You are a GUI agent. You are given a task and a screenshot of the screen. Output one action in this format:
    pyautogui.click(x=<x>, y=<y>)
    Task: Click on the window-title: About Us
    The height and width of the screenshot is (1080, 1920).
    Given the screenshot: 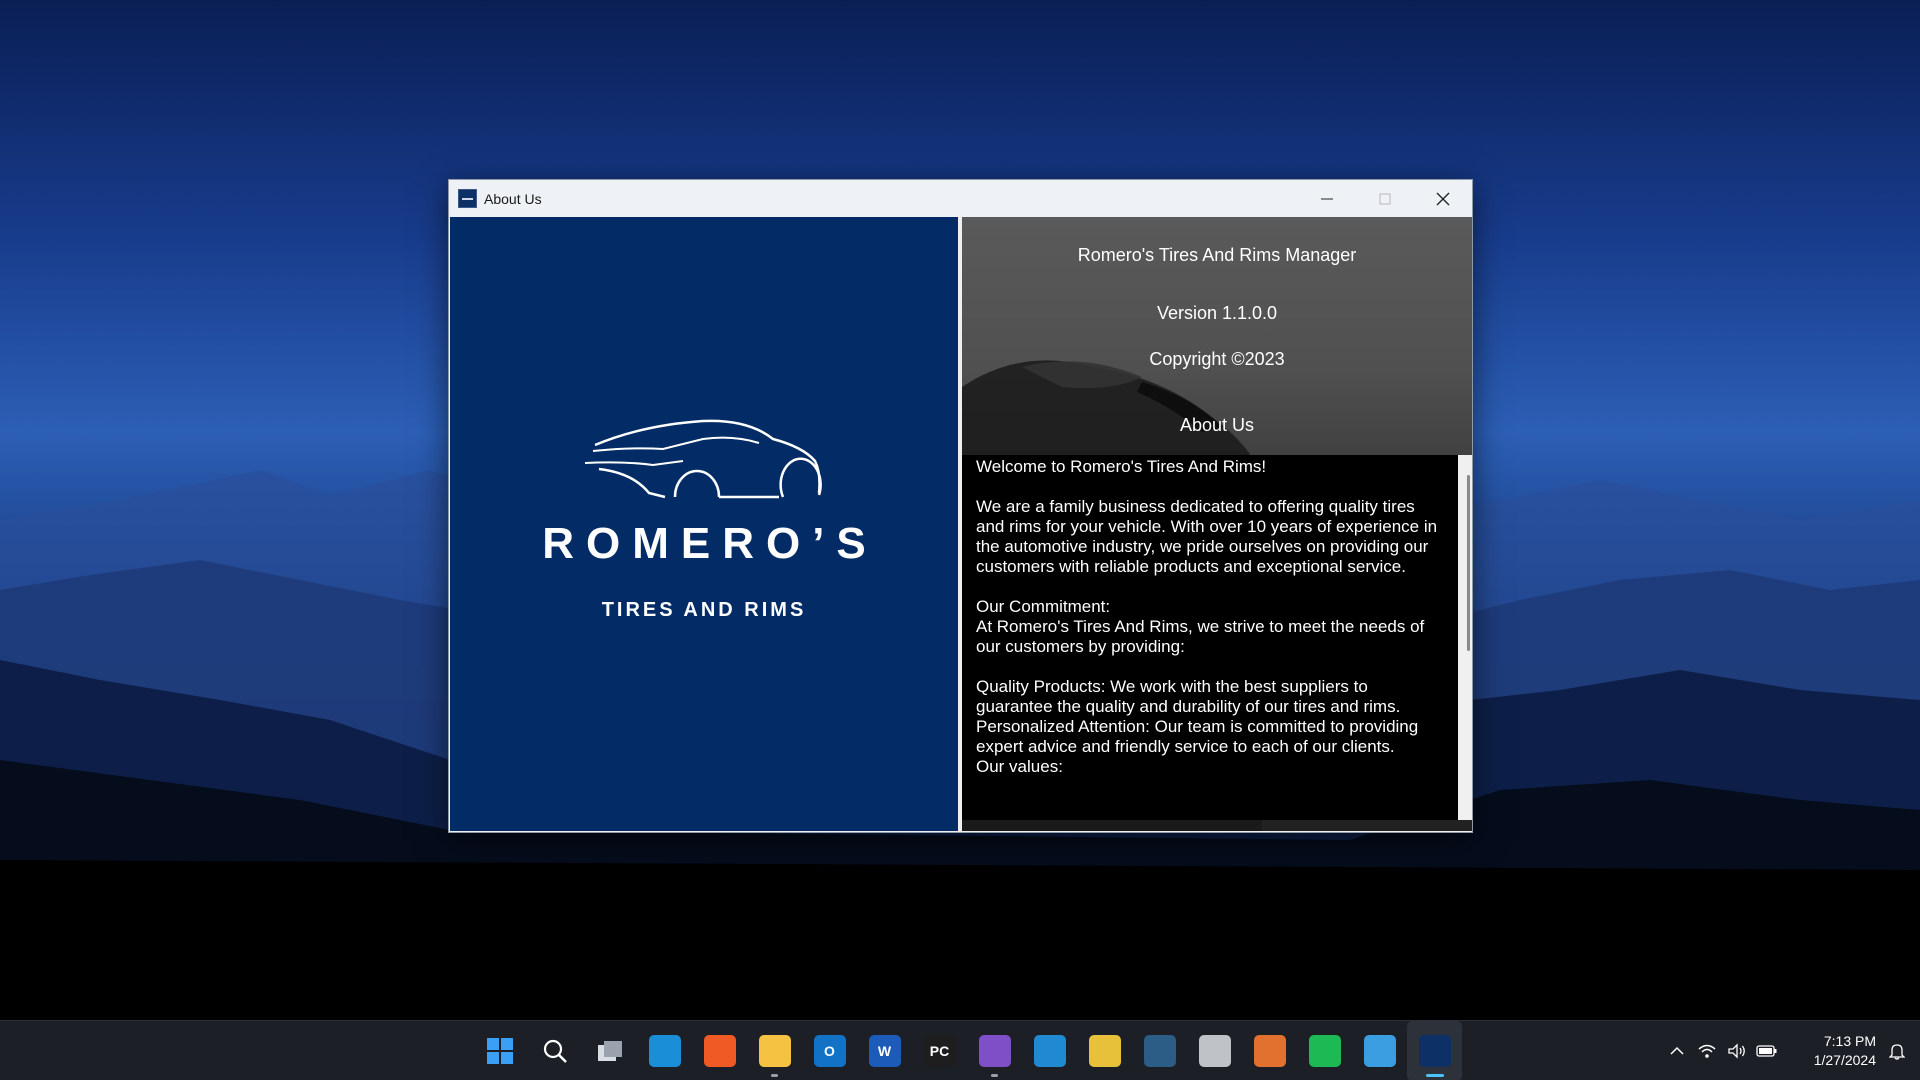 What is the action you would take?
    pyautogui.click(x=513, y=198)
    